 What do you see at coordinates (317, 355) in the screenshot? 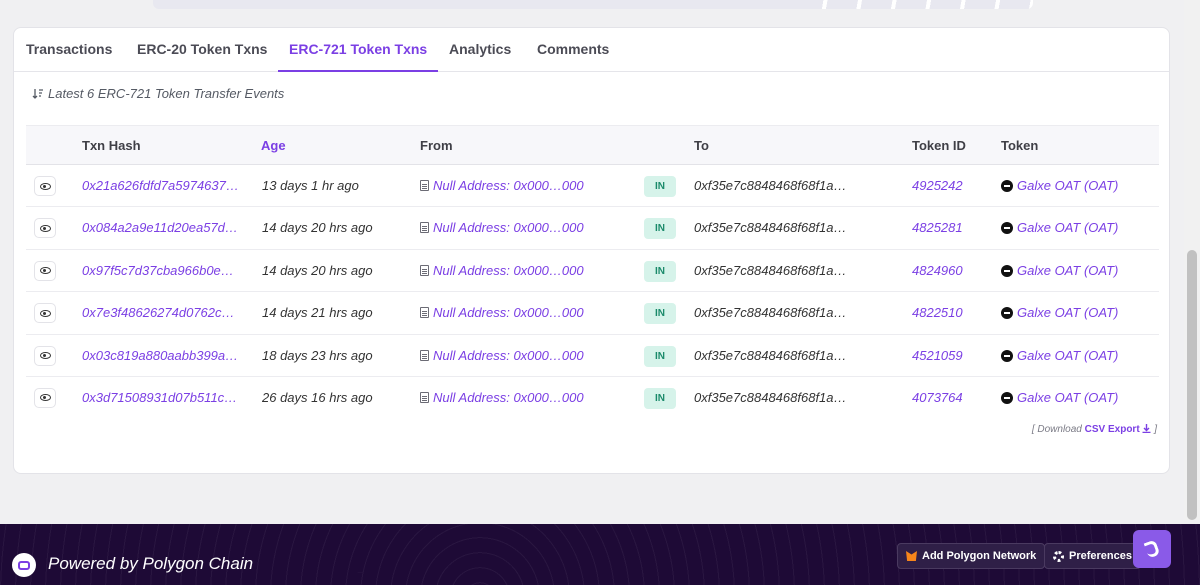
I see `txn-age: 18 days 23 hrs ago` at bounding box center [317, 355].